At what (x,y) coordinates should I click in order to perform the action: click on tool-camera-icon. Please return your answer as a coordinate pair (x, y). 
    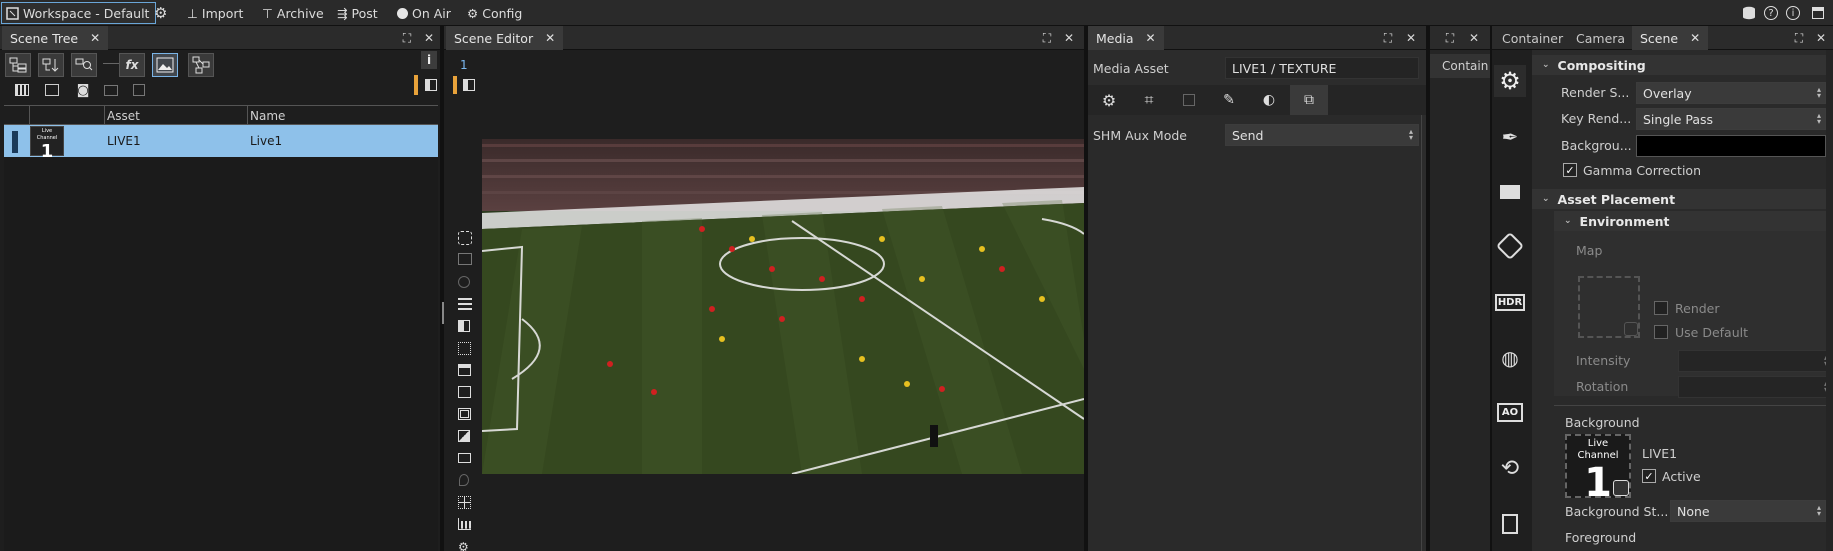
    Looking at the image, I should click on (465, 259).